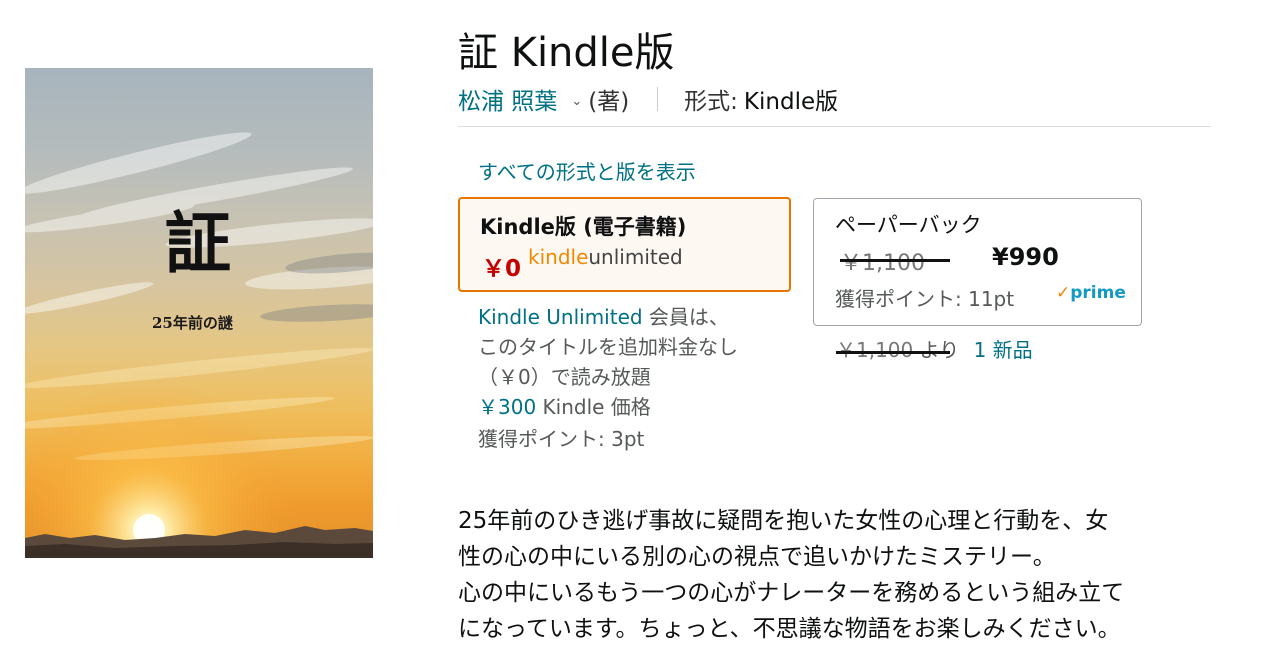 The height and width of the screenshot is (670, 1280). What do you see at coordinates (1063, 293) in the screenshot?
I see `prime-check-icon: ✓` at bounding box center [1063, 293].